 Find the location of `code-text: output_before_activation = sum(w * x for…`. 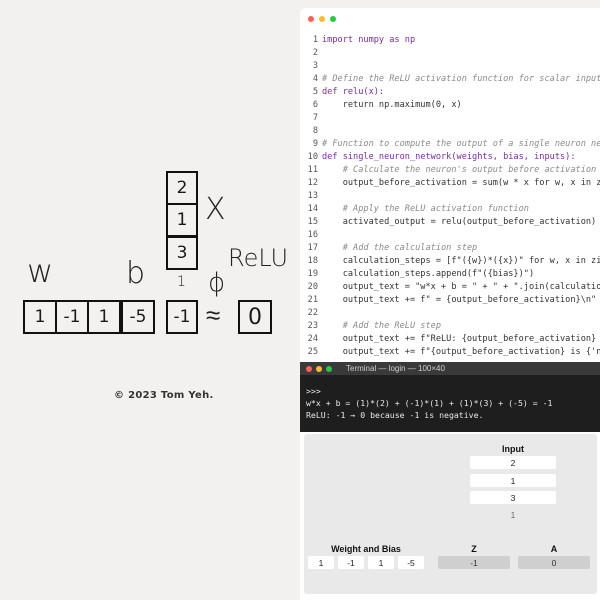

code-text: output_before_activation = sum(w * x for… is located at coordinates (461, 183).